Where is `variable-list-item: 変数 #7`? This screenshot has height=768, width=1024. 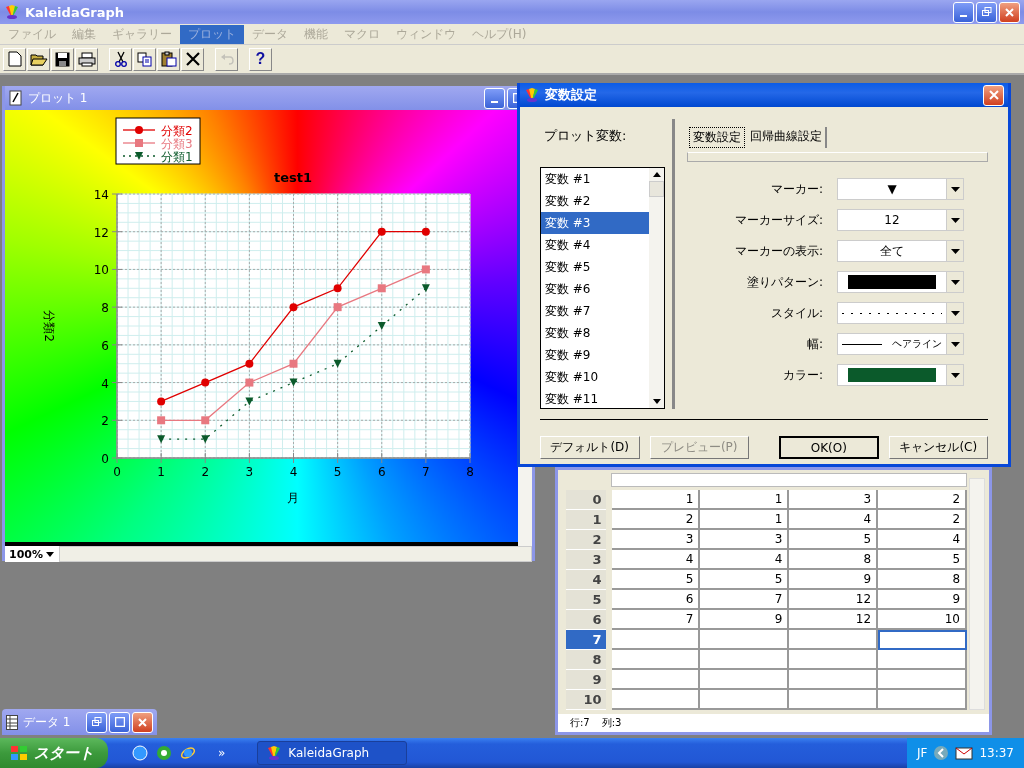 variable-list-item: 変数 #7 is located at coordinates (595, 311).